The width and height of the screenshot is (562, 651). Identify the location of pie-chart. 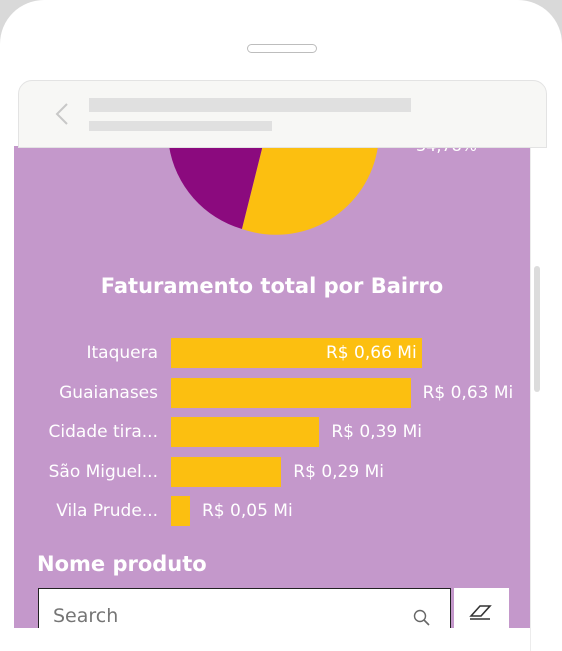
(273, 190).